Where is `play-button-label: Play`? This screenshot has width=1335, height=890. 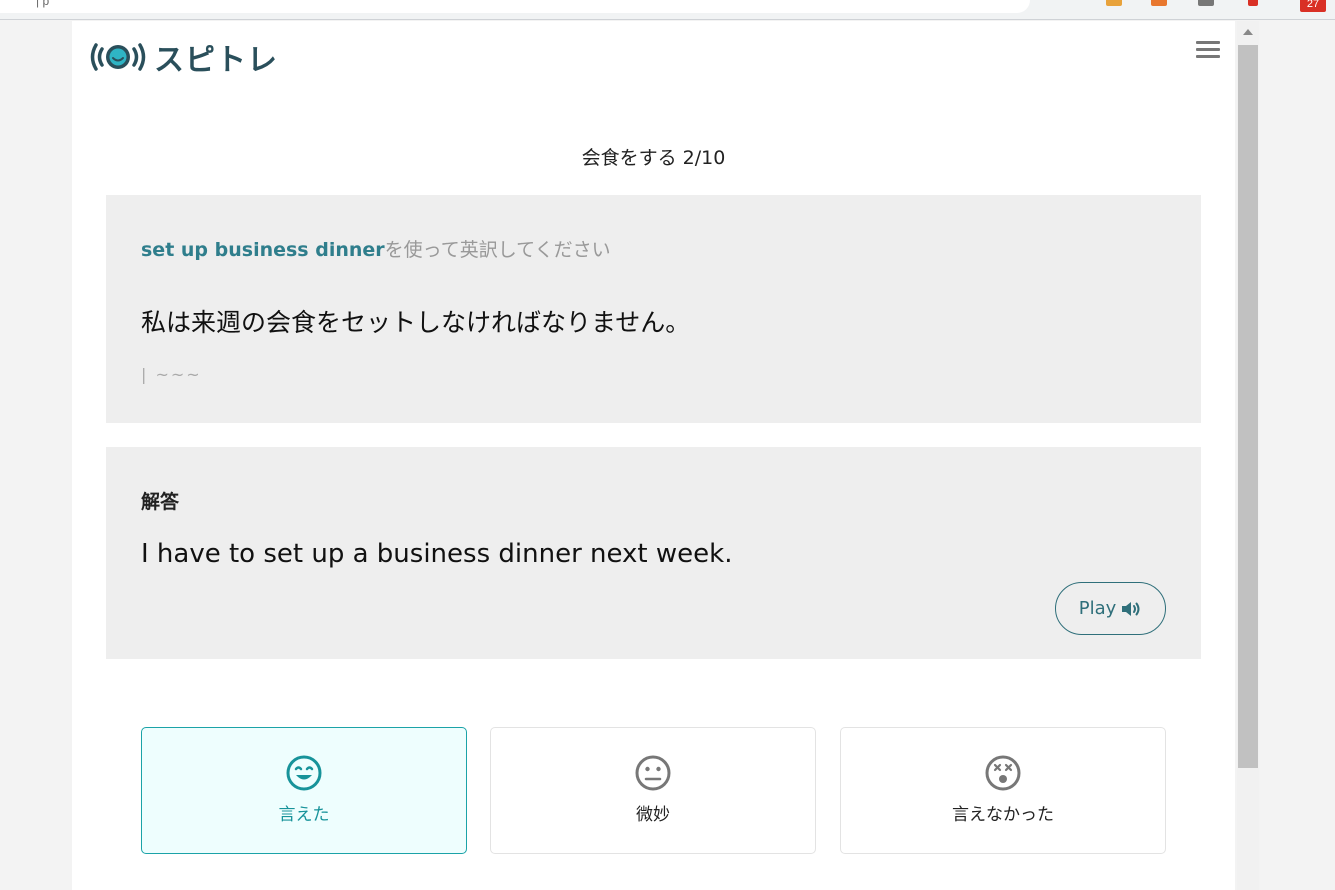 play-button-label: Play is located at coordinates (1097, 608).